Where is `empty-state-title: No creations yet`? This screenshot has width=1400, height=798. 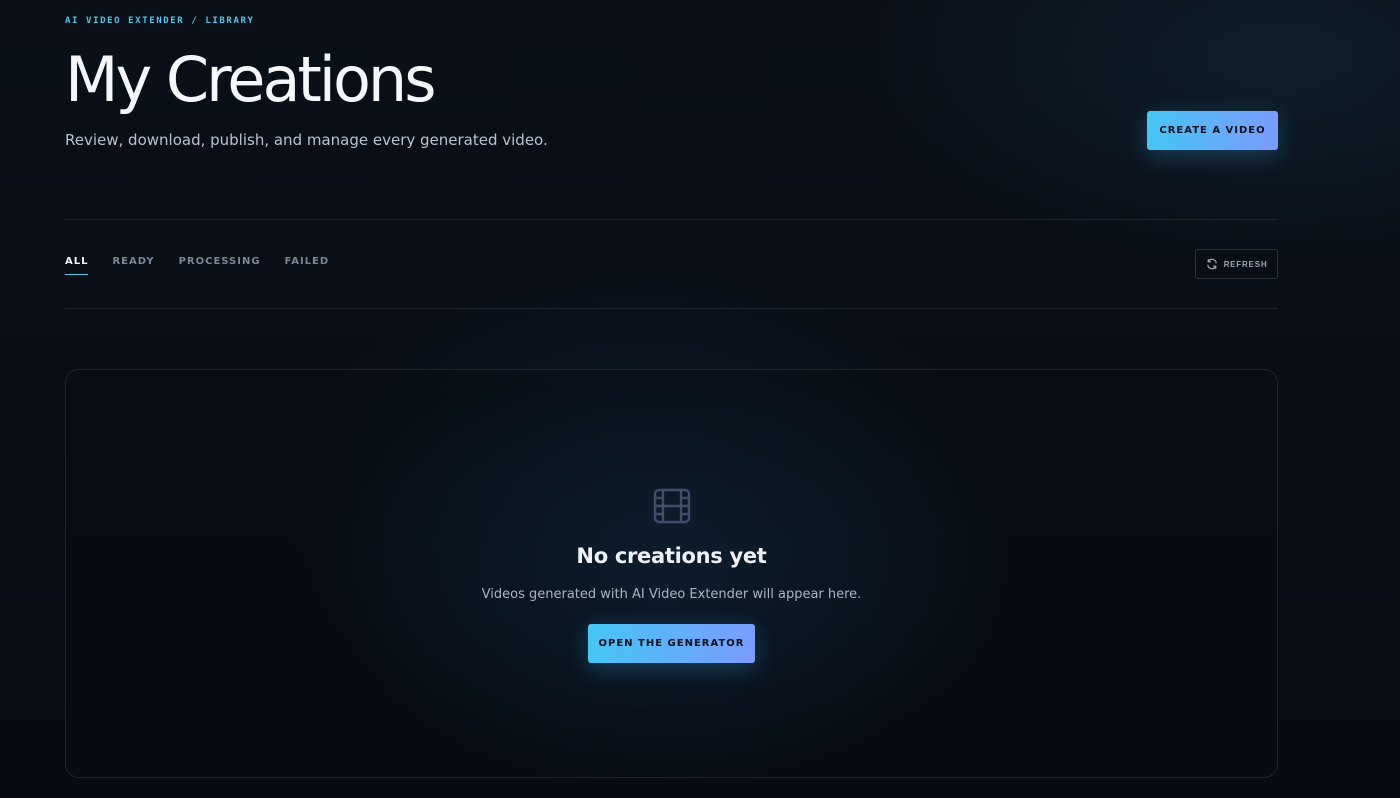 empty-state-title: No creations yet is located at coordinates (671, 556).